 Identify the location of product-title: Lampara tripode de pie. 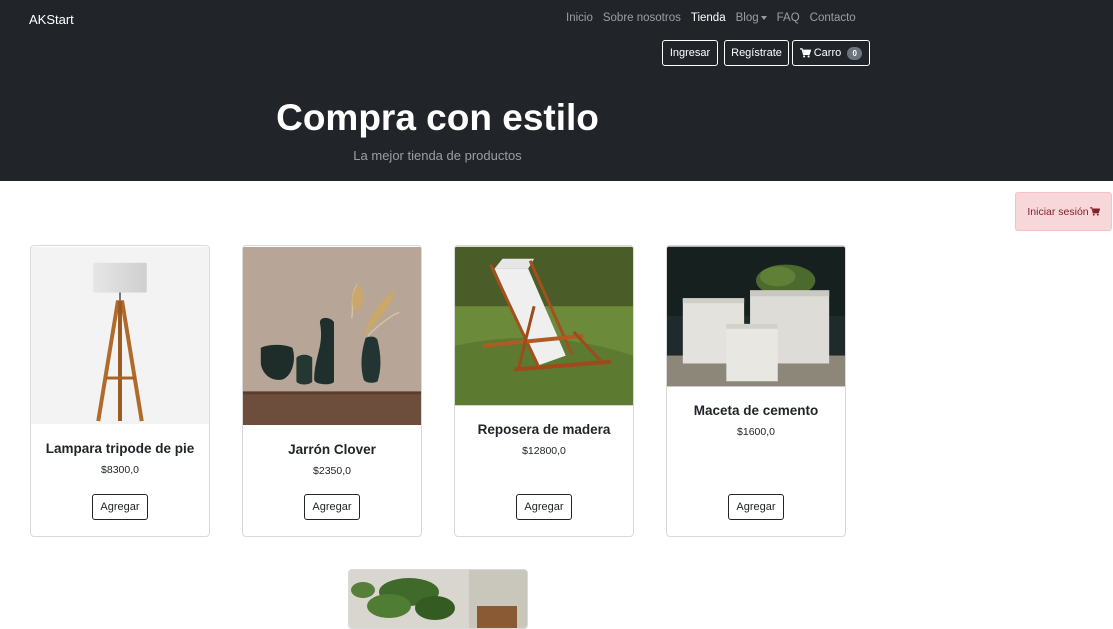
(120, 448).